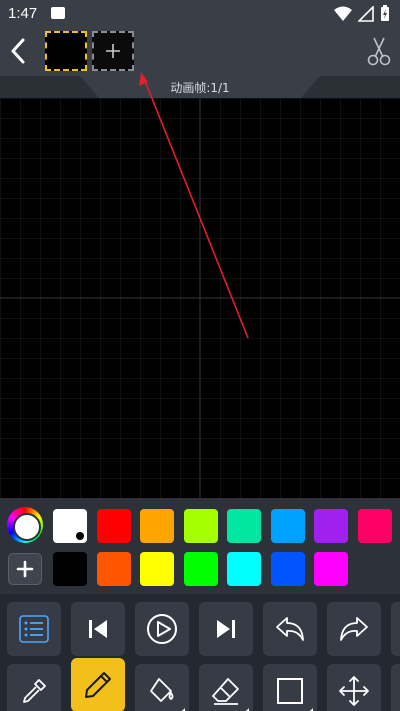 Image resolution: width=400 pixels, height=711 pixels. I want to click on status-time: 1:47, so click(23, 13).